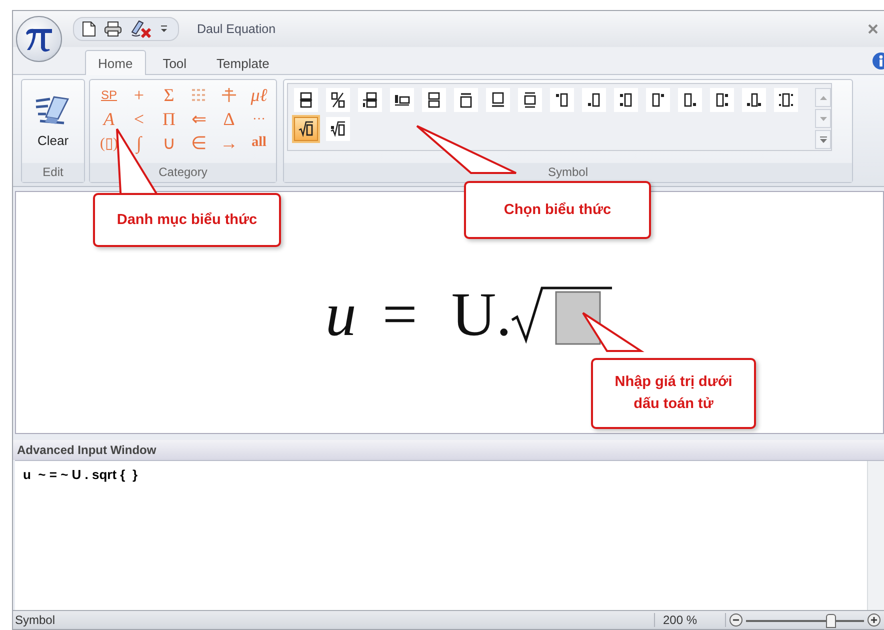  What do you see at coordinates (448, 450) in the screenshot?
I see `panel-title: Advanced Input Window` at bounding box center [448, 450].